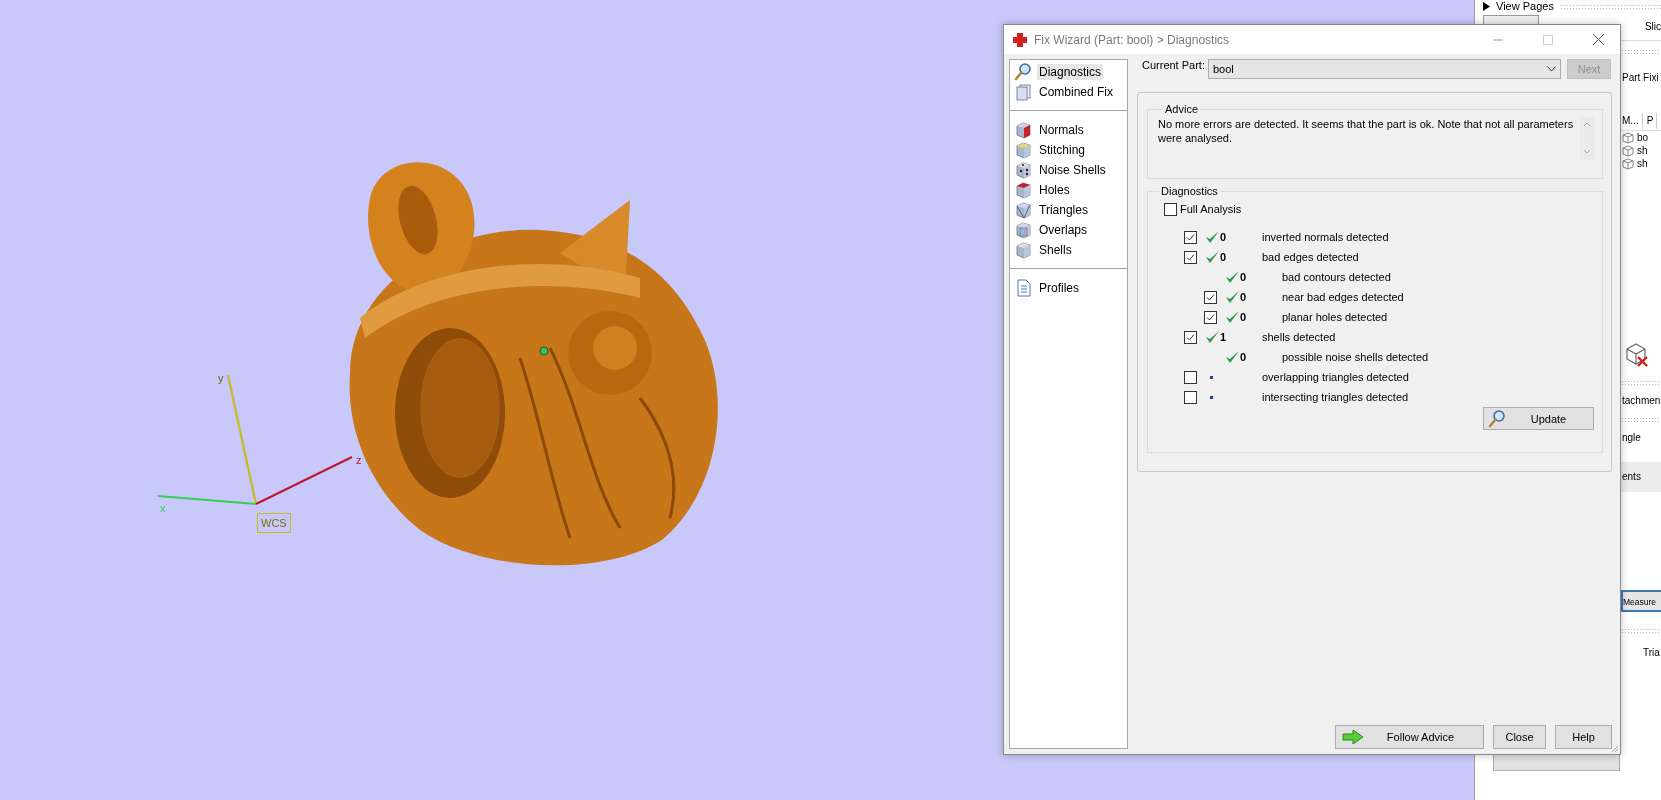 This screenshot has width=1661, height=800. Describe the element at coordinates (1538, 418) in the screenshot. I see `update-button: Update` at that location.